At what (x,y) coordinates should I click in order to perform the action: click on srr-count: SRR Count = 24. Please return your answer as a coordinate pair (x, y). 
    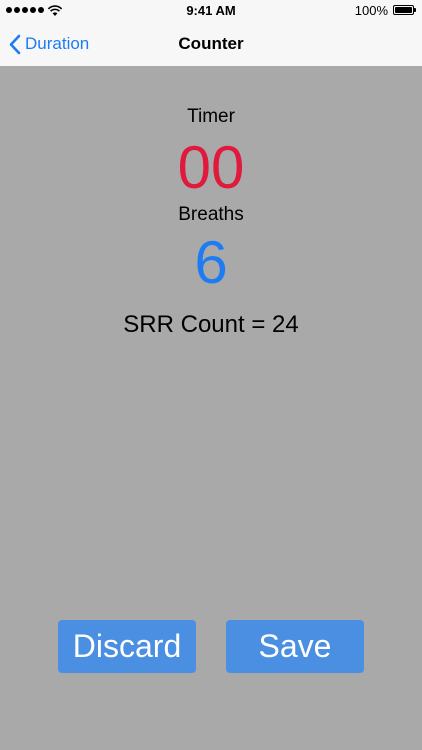
    Looking at the image, I should click on (211, 324).